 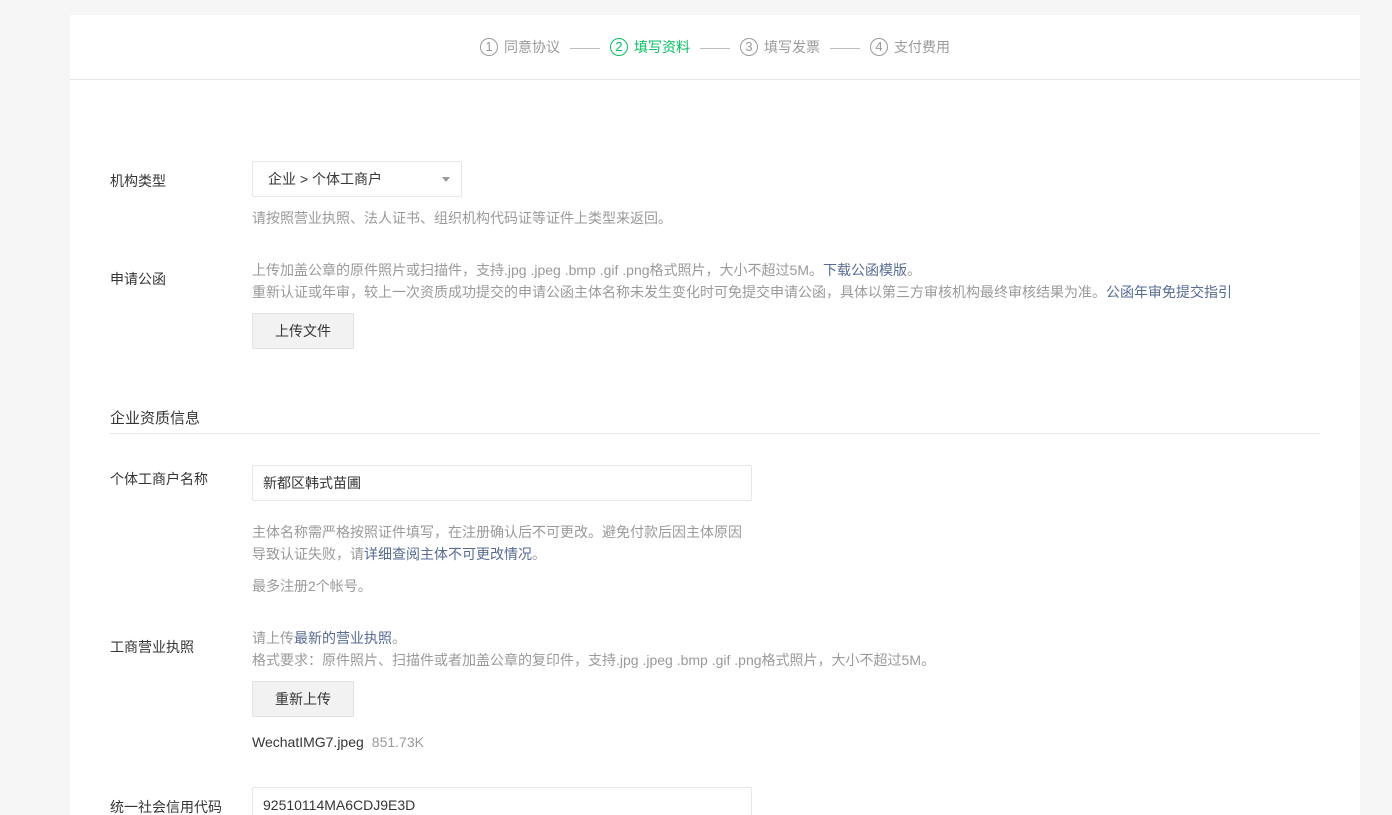 I want to click on step-label: 填写发票, so click(x=792, y=47).